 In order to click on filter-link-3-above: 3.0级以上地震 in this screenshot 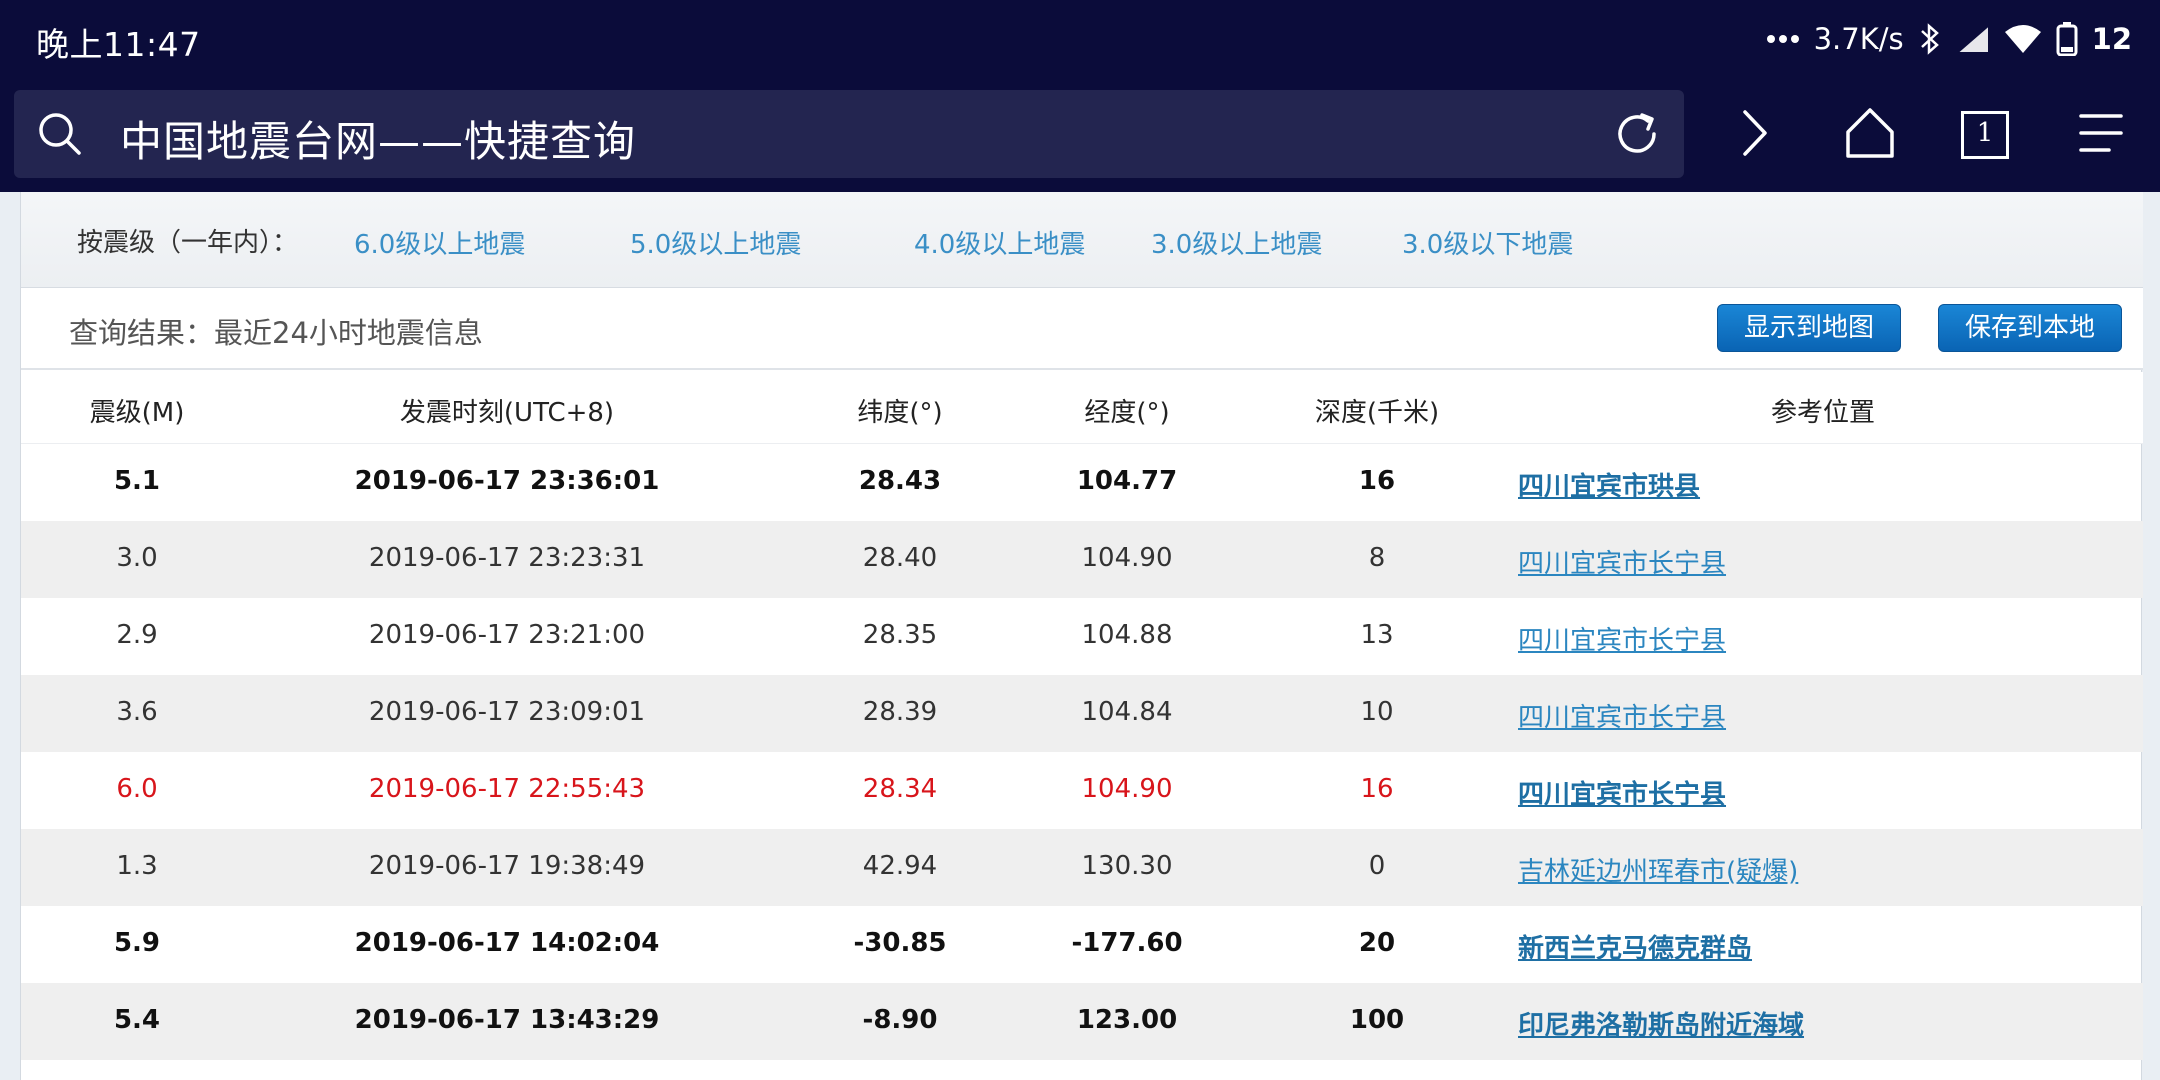, I will do `click(1236, 242)`.